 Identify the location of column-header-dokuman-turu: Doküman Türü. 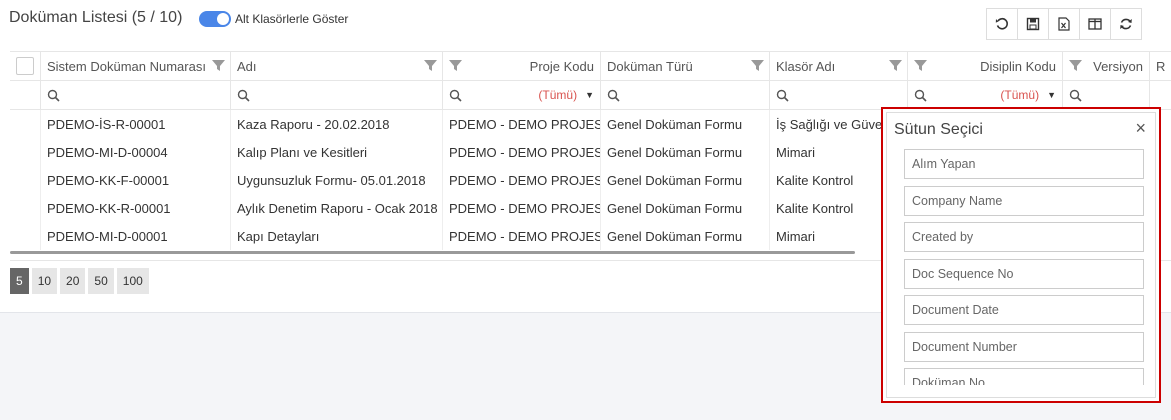
(685, 66).